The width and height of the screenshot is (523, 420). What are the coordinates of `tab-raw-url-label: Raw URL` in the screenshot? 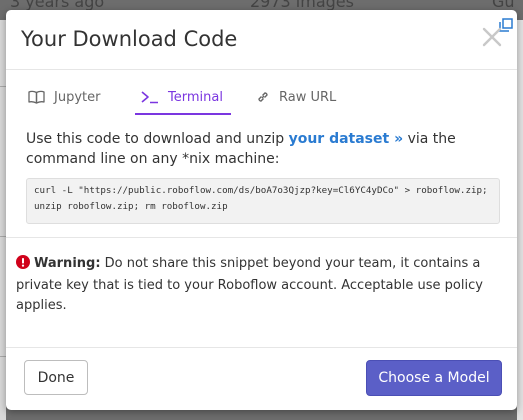 It's located at (308, 97).